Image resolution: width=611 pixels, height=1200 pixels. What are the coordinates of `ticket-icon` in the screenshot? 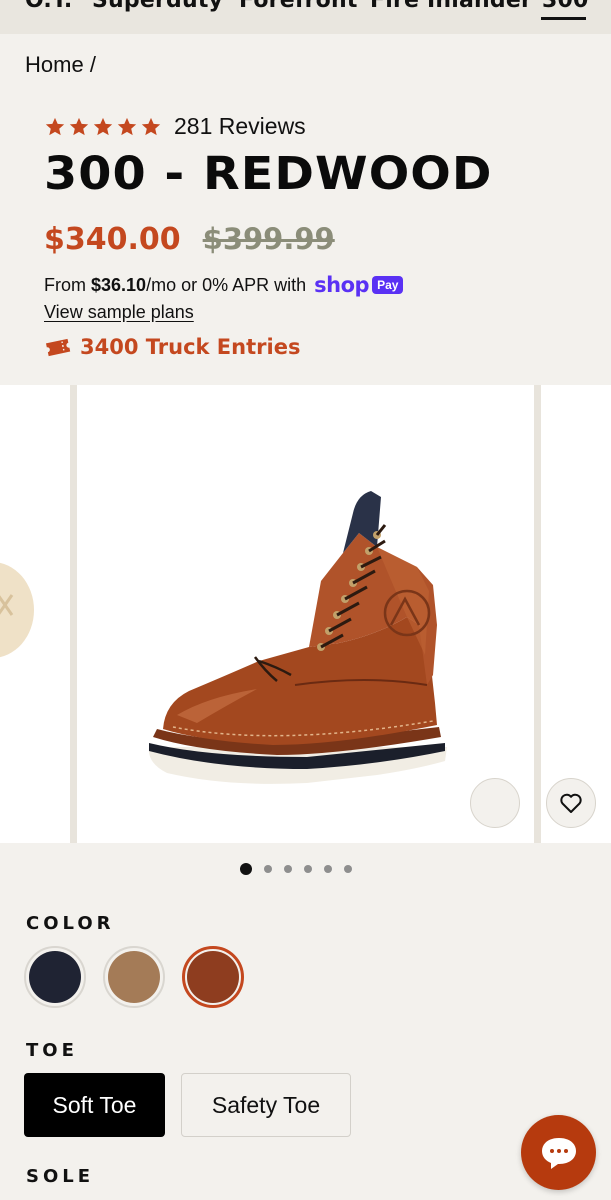 It's located at (58, 347).